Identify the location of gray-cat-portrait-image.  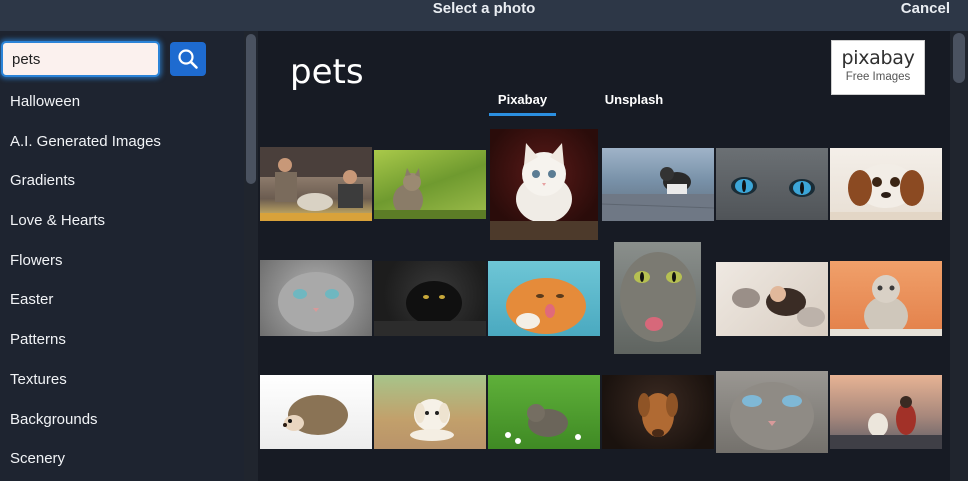
(316, 302).